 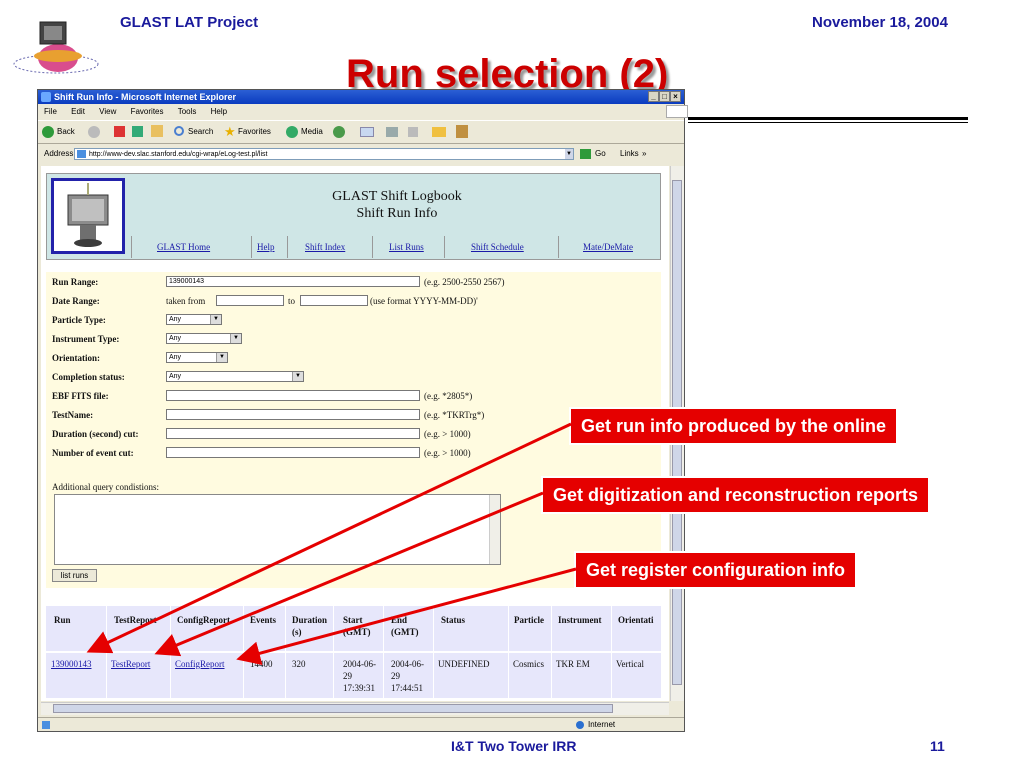 I want to click on list-runs-button: list runs, so click(x=74, y=575).